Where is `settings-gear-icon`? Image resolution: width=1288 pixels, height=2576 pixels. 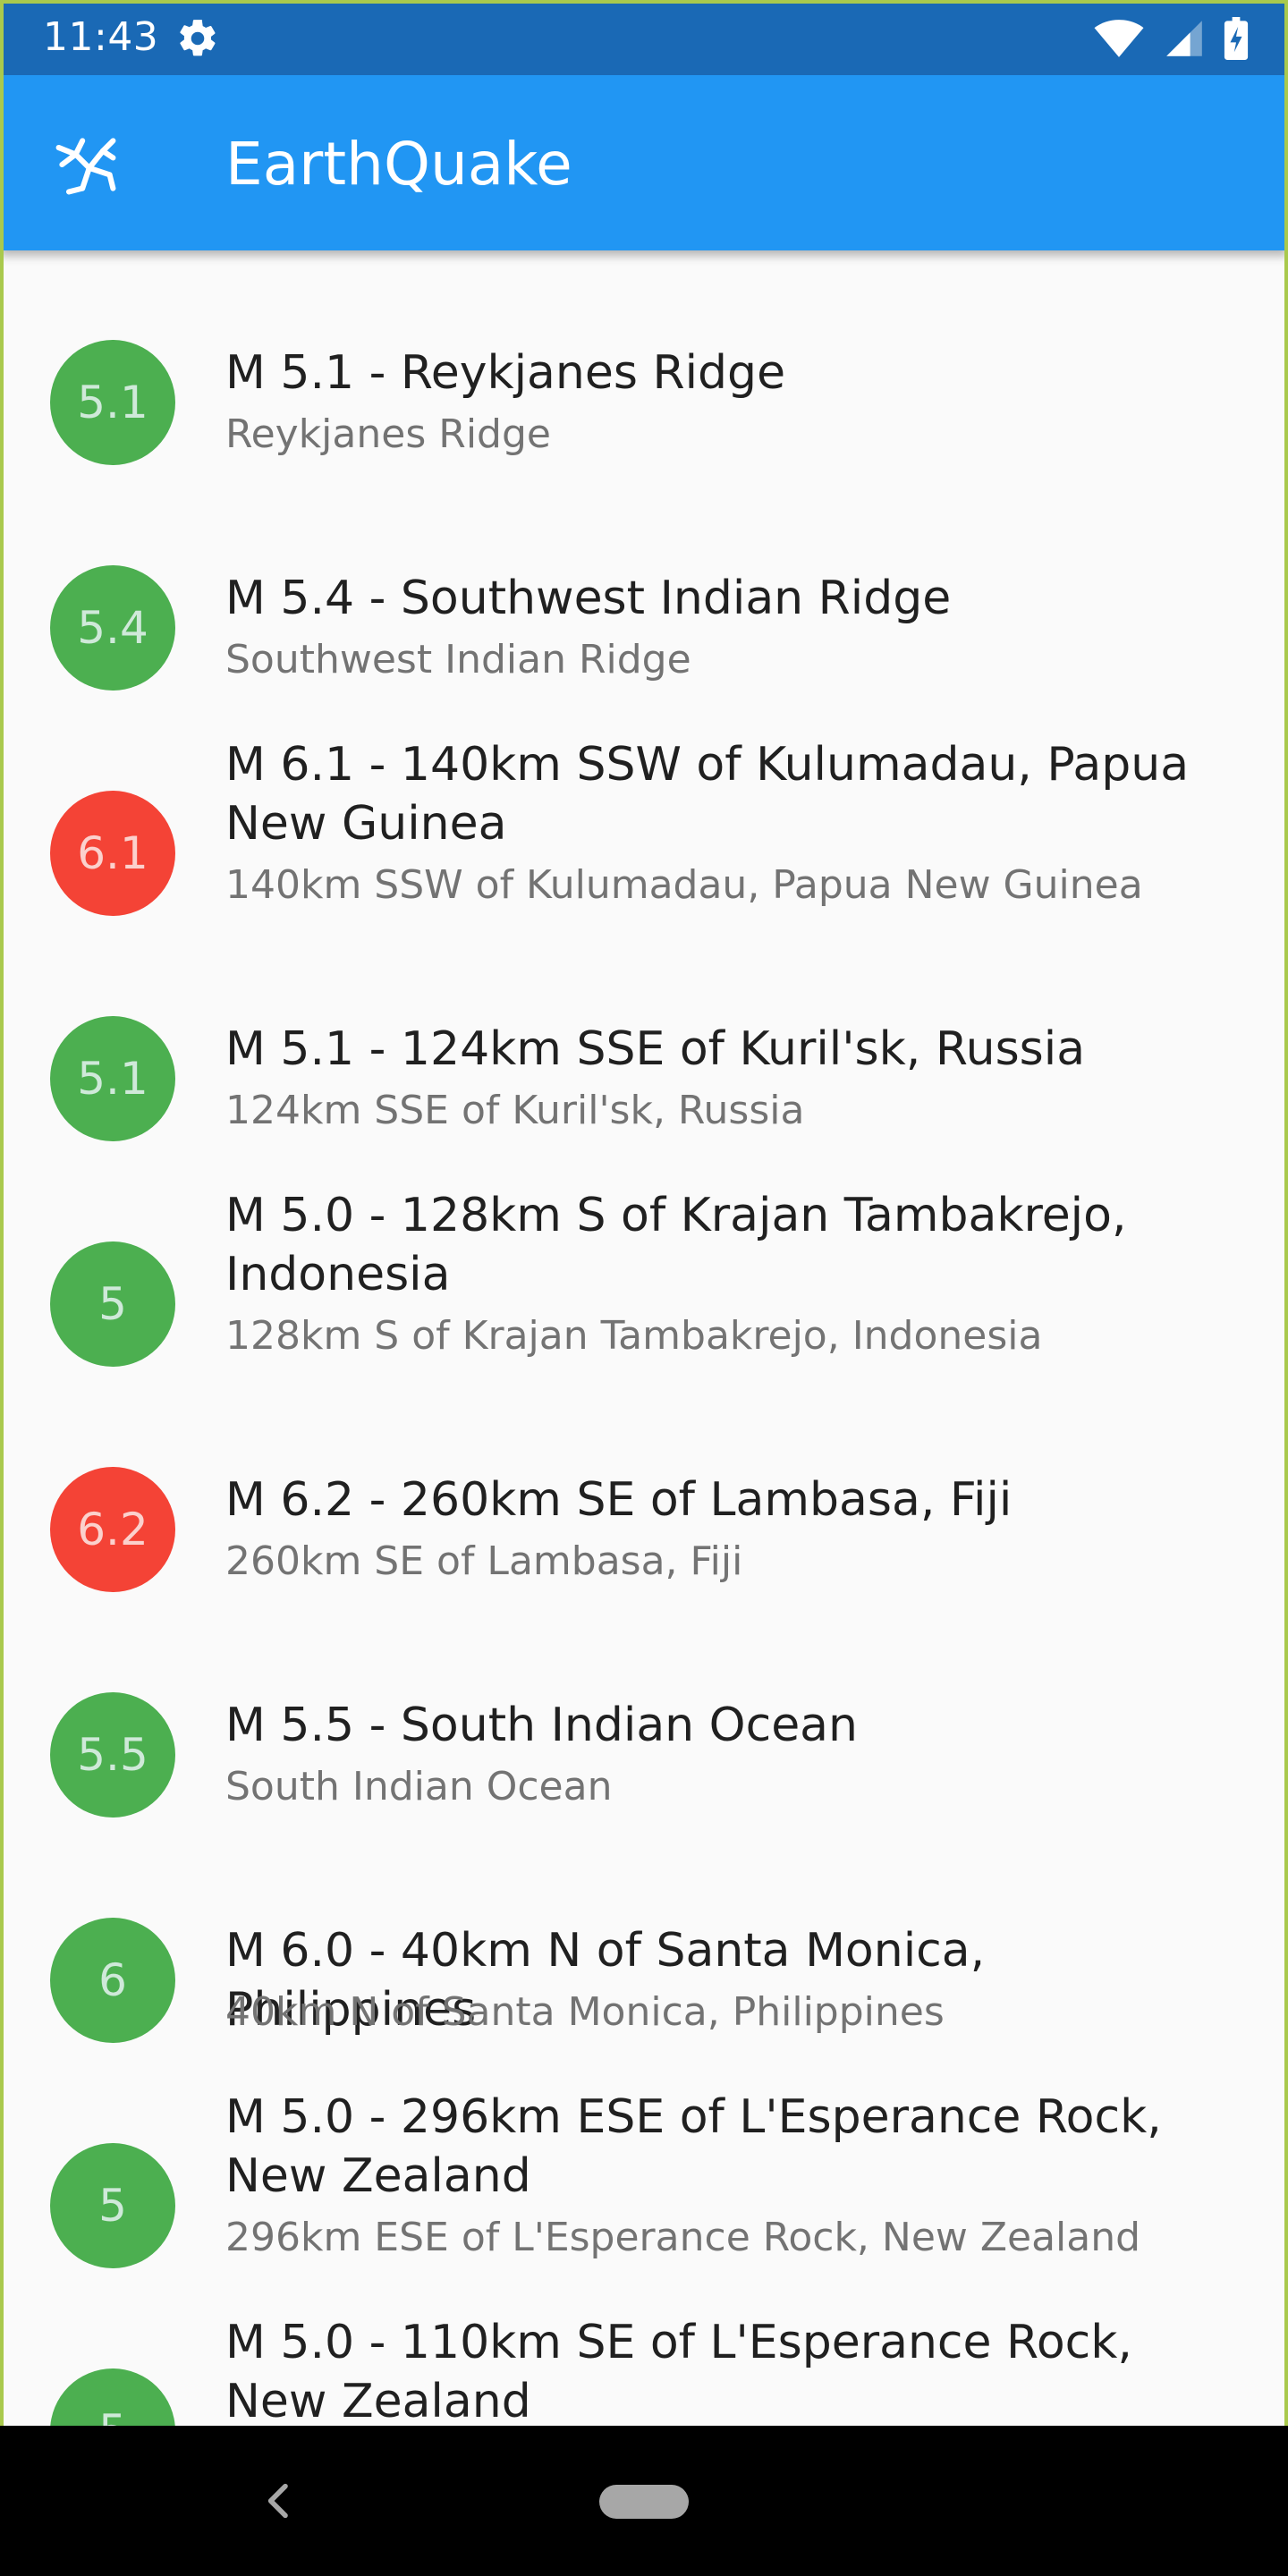
settings-gear-icon is located at coordinates (198, 38).